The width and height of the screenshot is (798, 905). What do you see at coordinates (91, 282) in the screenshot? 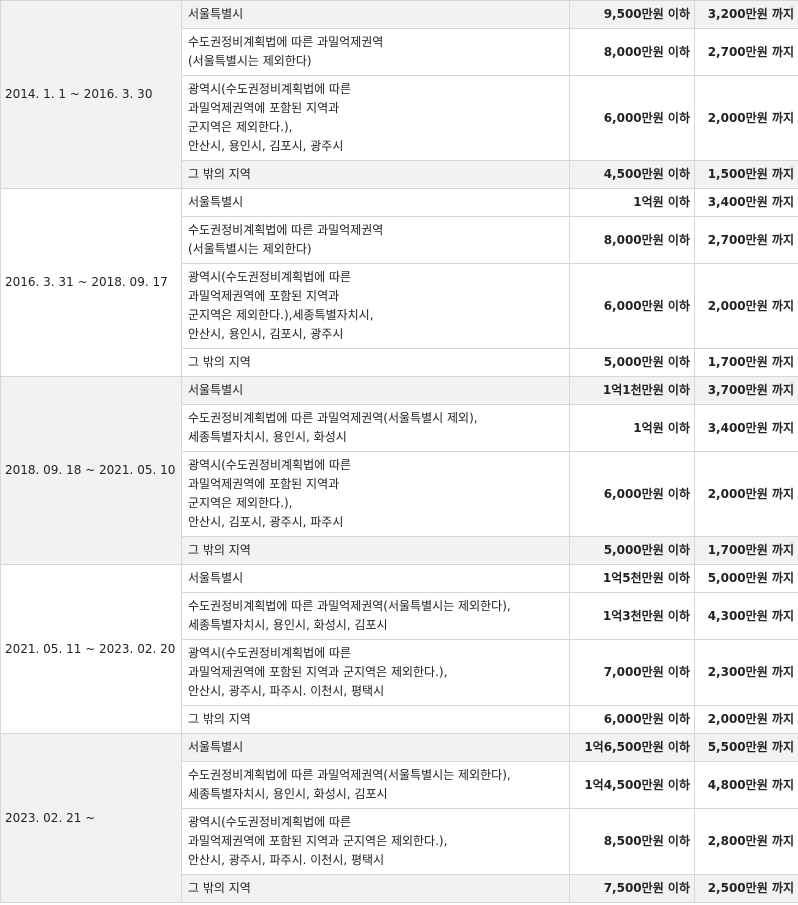
I see `period-cell: 2016. 3. 31 ~ 2018. 09. 17` at bounding box center [91, 282].